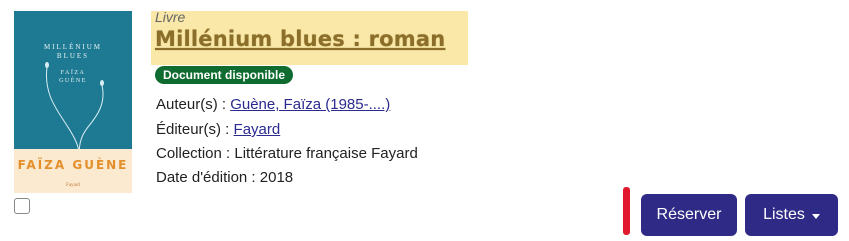 This screenshot has width=849, height=241. Describe the element at coordinates (326, 153) in the screenshot. I see `collection-value: Littérature française Fayard` at that location.